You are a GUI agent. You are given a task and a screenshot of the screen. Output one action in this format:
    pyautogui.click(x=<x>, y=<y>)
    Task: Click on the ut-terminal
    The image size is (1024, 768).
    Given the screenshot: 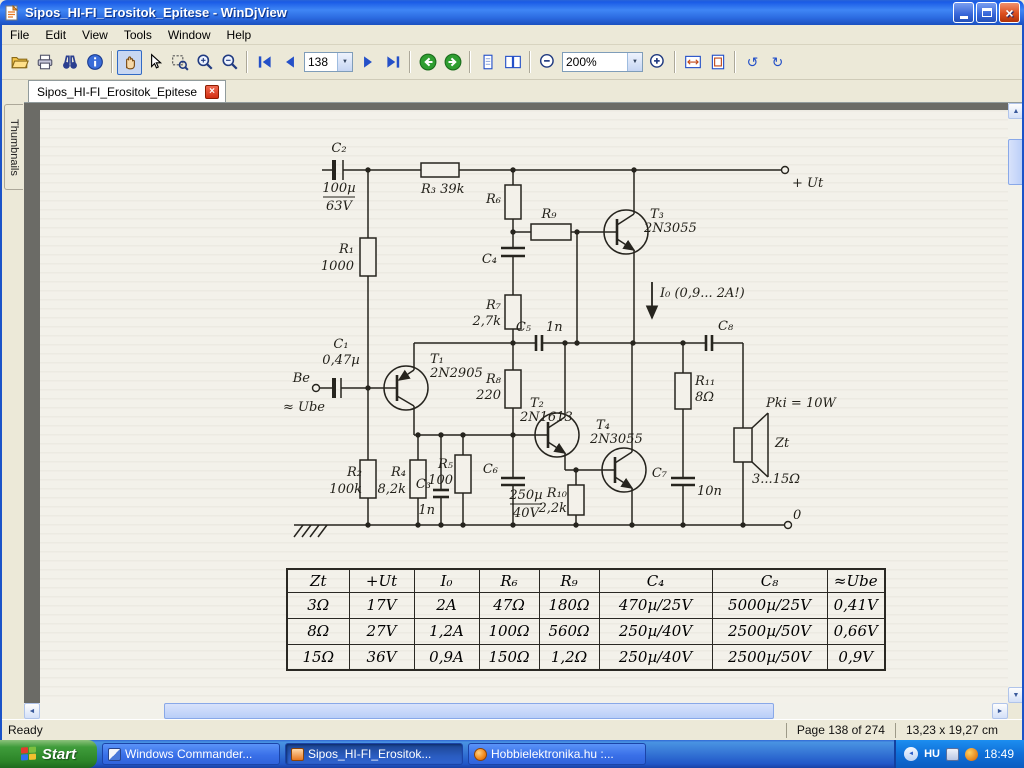 What is the action you would take?
    pyautogui.click(x=785, y=170)
    